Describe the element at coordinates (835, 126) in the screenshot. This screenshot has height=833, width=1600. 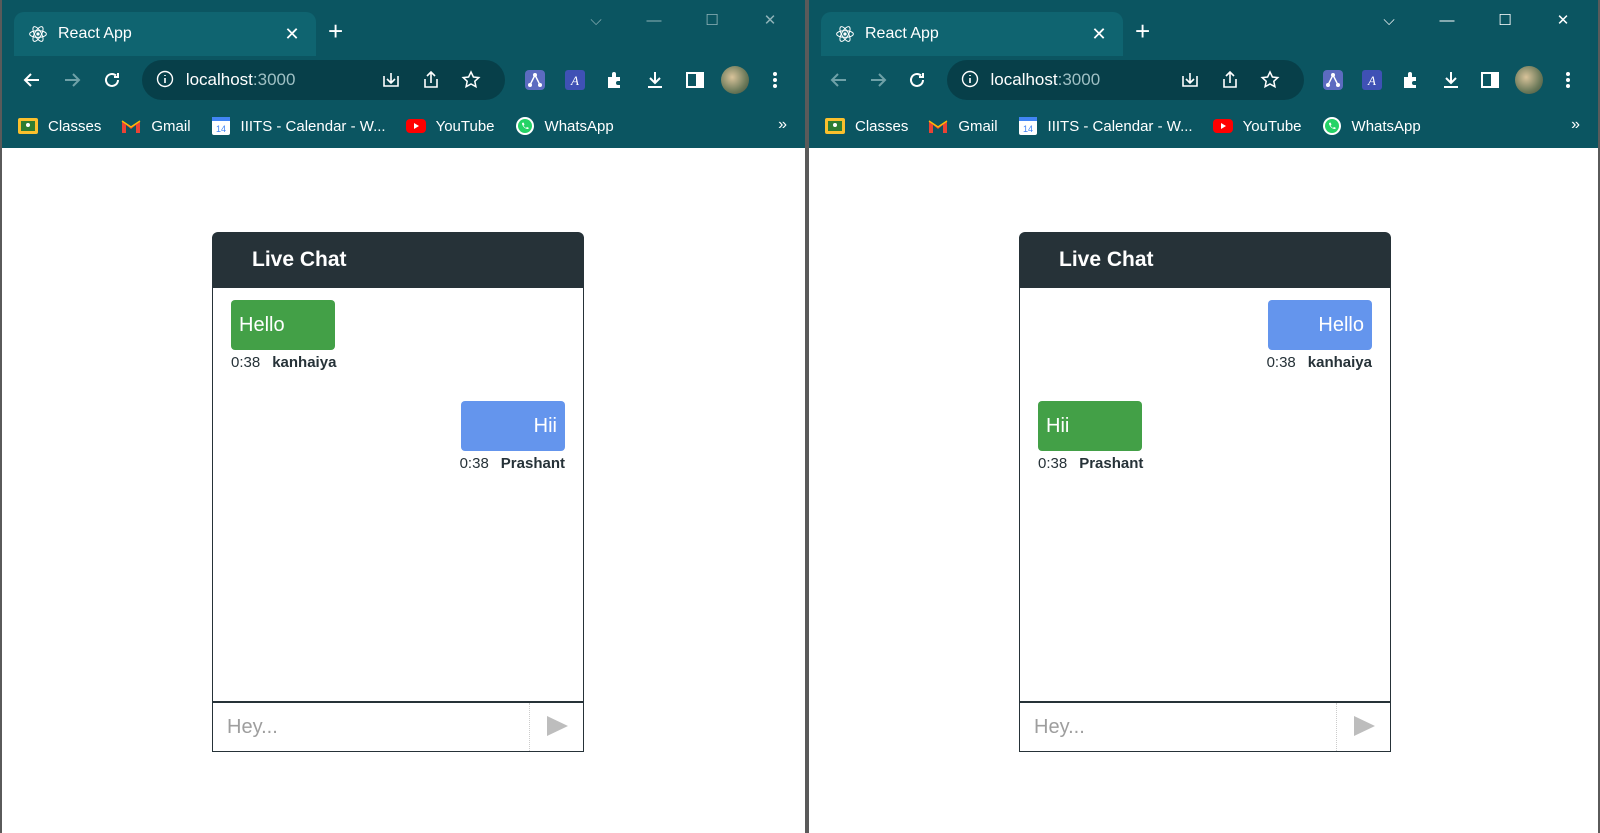
I see `classroom-icon` at that location.